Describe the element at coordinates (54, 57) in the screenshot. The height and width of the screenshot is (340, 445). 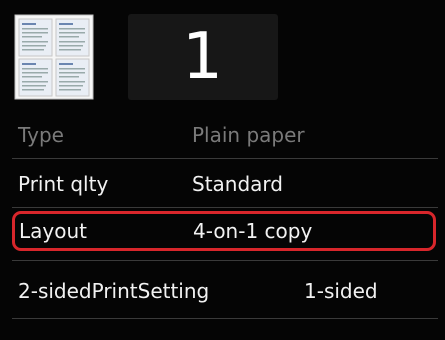
I see `layout-4on1-preview-icon` at that location.